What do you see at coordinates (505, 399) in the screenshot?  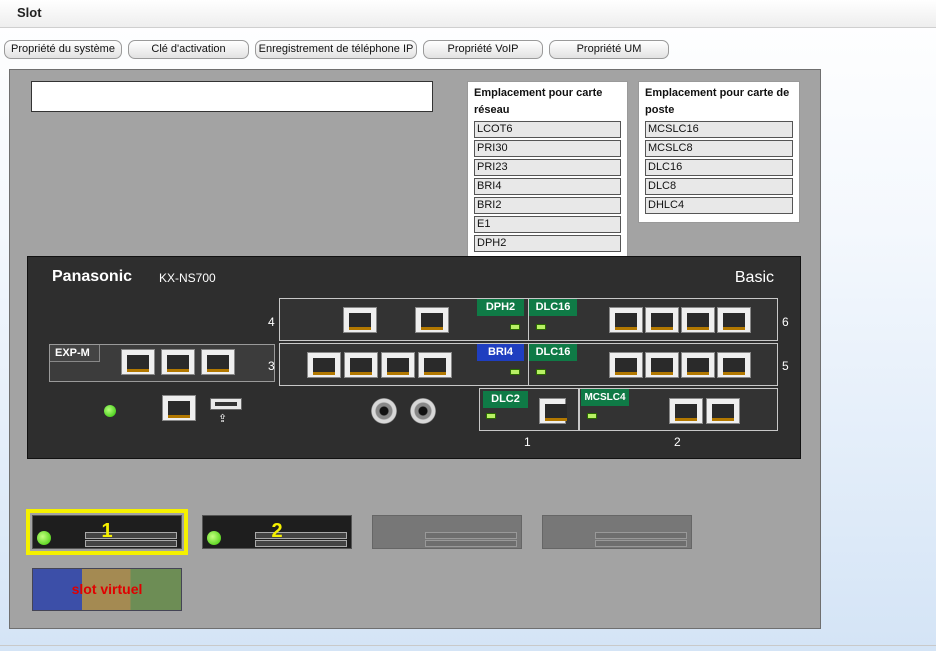 I see `card-label-dlc2: DLC2` at bounding box center [505, 399].